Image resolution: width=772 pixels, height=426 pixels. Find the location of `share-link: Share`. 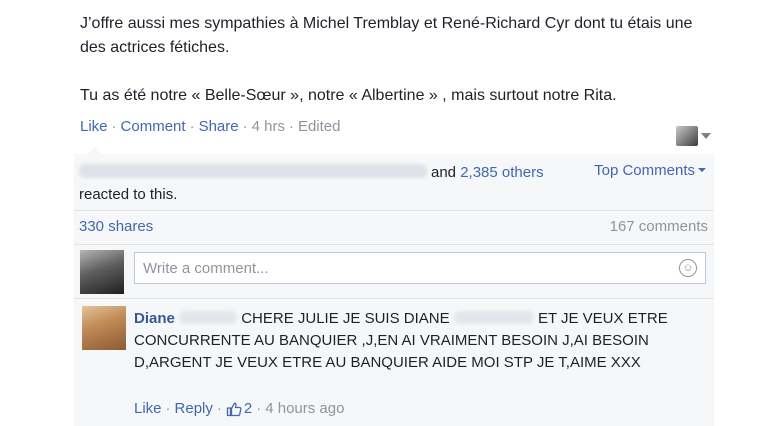

share-link: Share is located at coordinates (219, 126).